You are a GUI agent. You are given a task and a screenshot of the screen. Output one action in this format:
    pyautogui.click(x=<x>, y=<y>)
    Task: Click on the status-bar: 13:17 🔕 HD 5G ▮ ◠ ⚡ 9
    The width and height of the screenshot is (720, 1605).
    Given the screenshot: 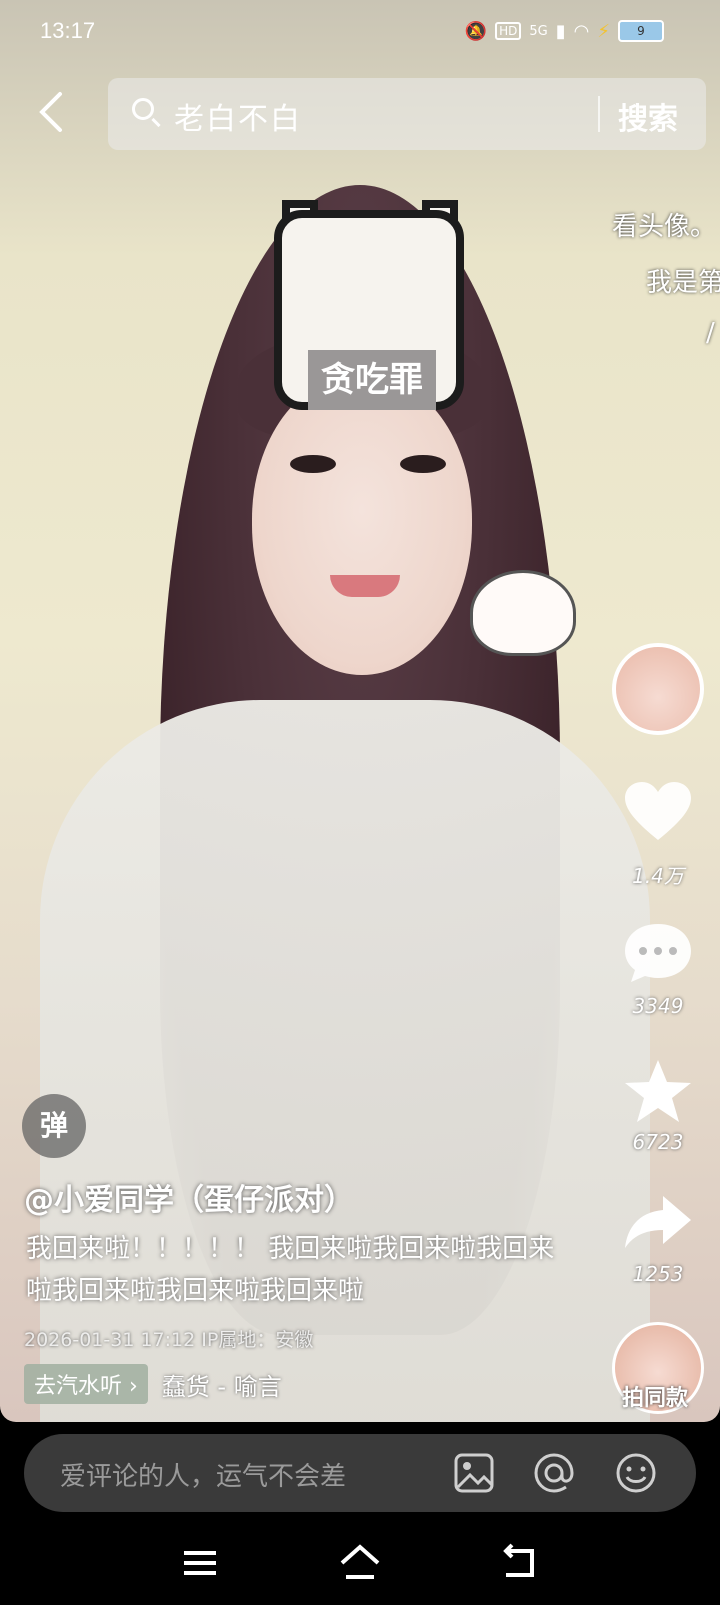 What is the action you would take?
    pyautogui.click(x=360, y=32)
    